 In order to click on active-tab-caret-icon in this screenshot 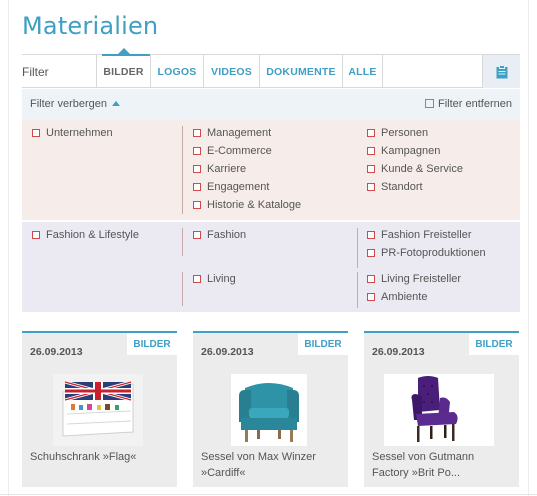, I will do `click(124, 51)`.